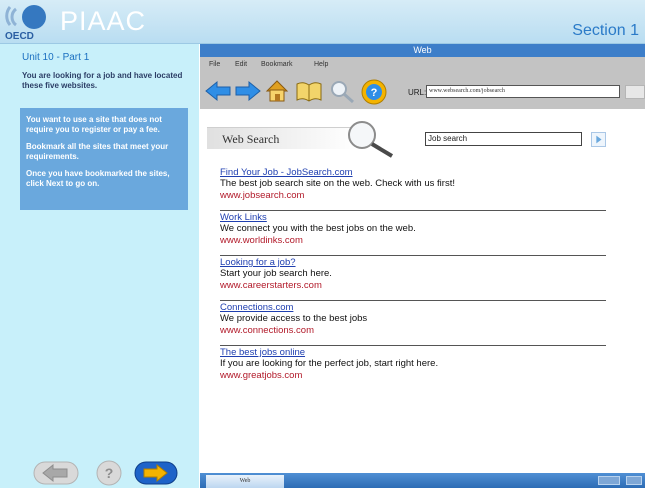 The image size is (645, 488). Describe the element at coordinates (251, 139) in the screenshot. I see `search-heading-text: Web Search` at that location.